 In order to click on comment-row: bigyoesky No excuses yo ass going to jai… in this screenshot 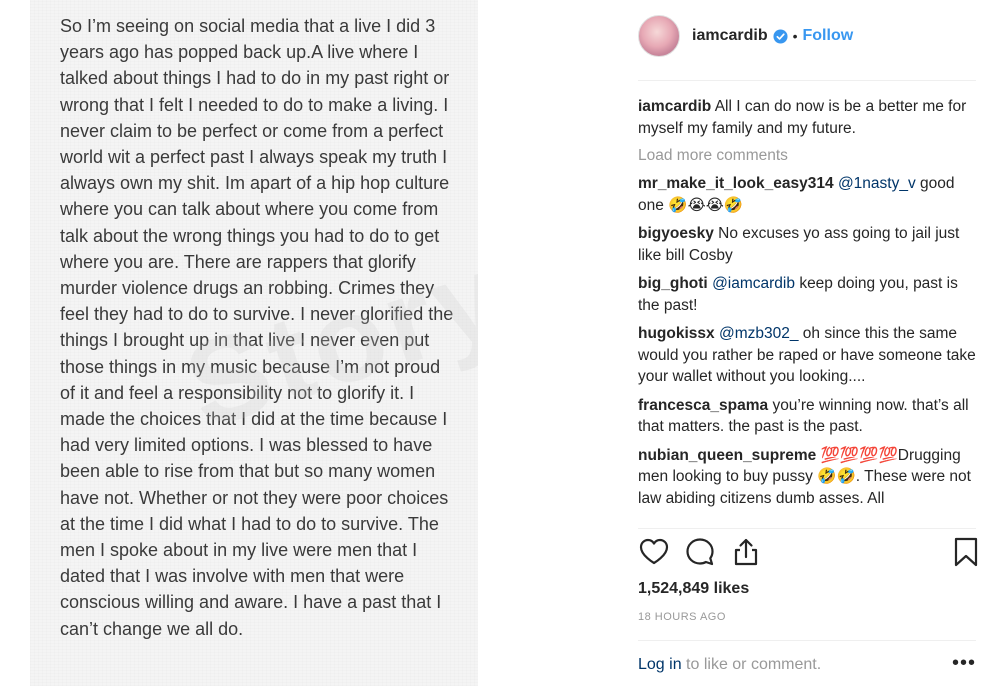, I will do `click(808, 244)`.